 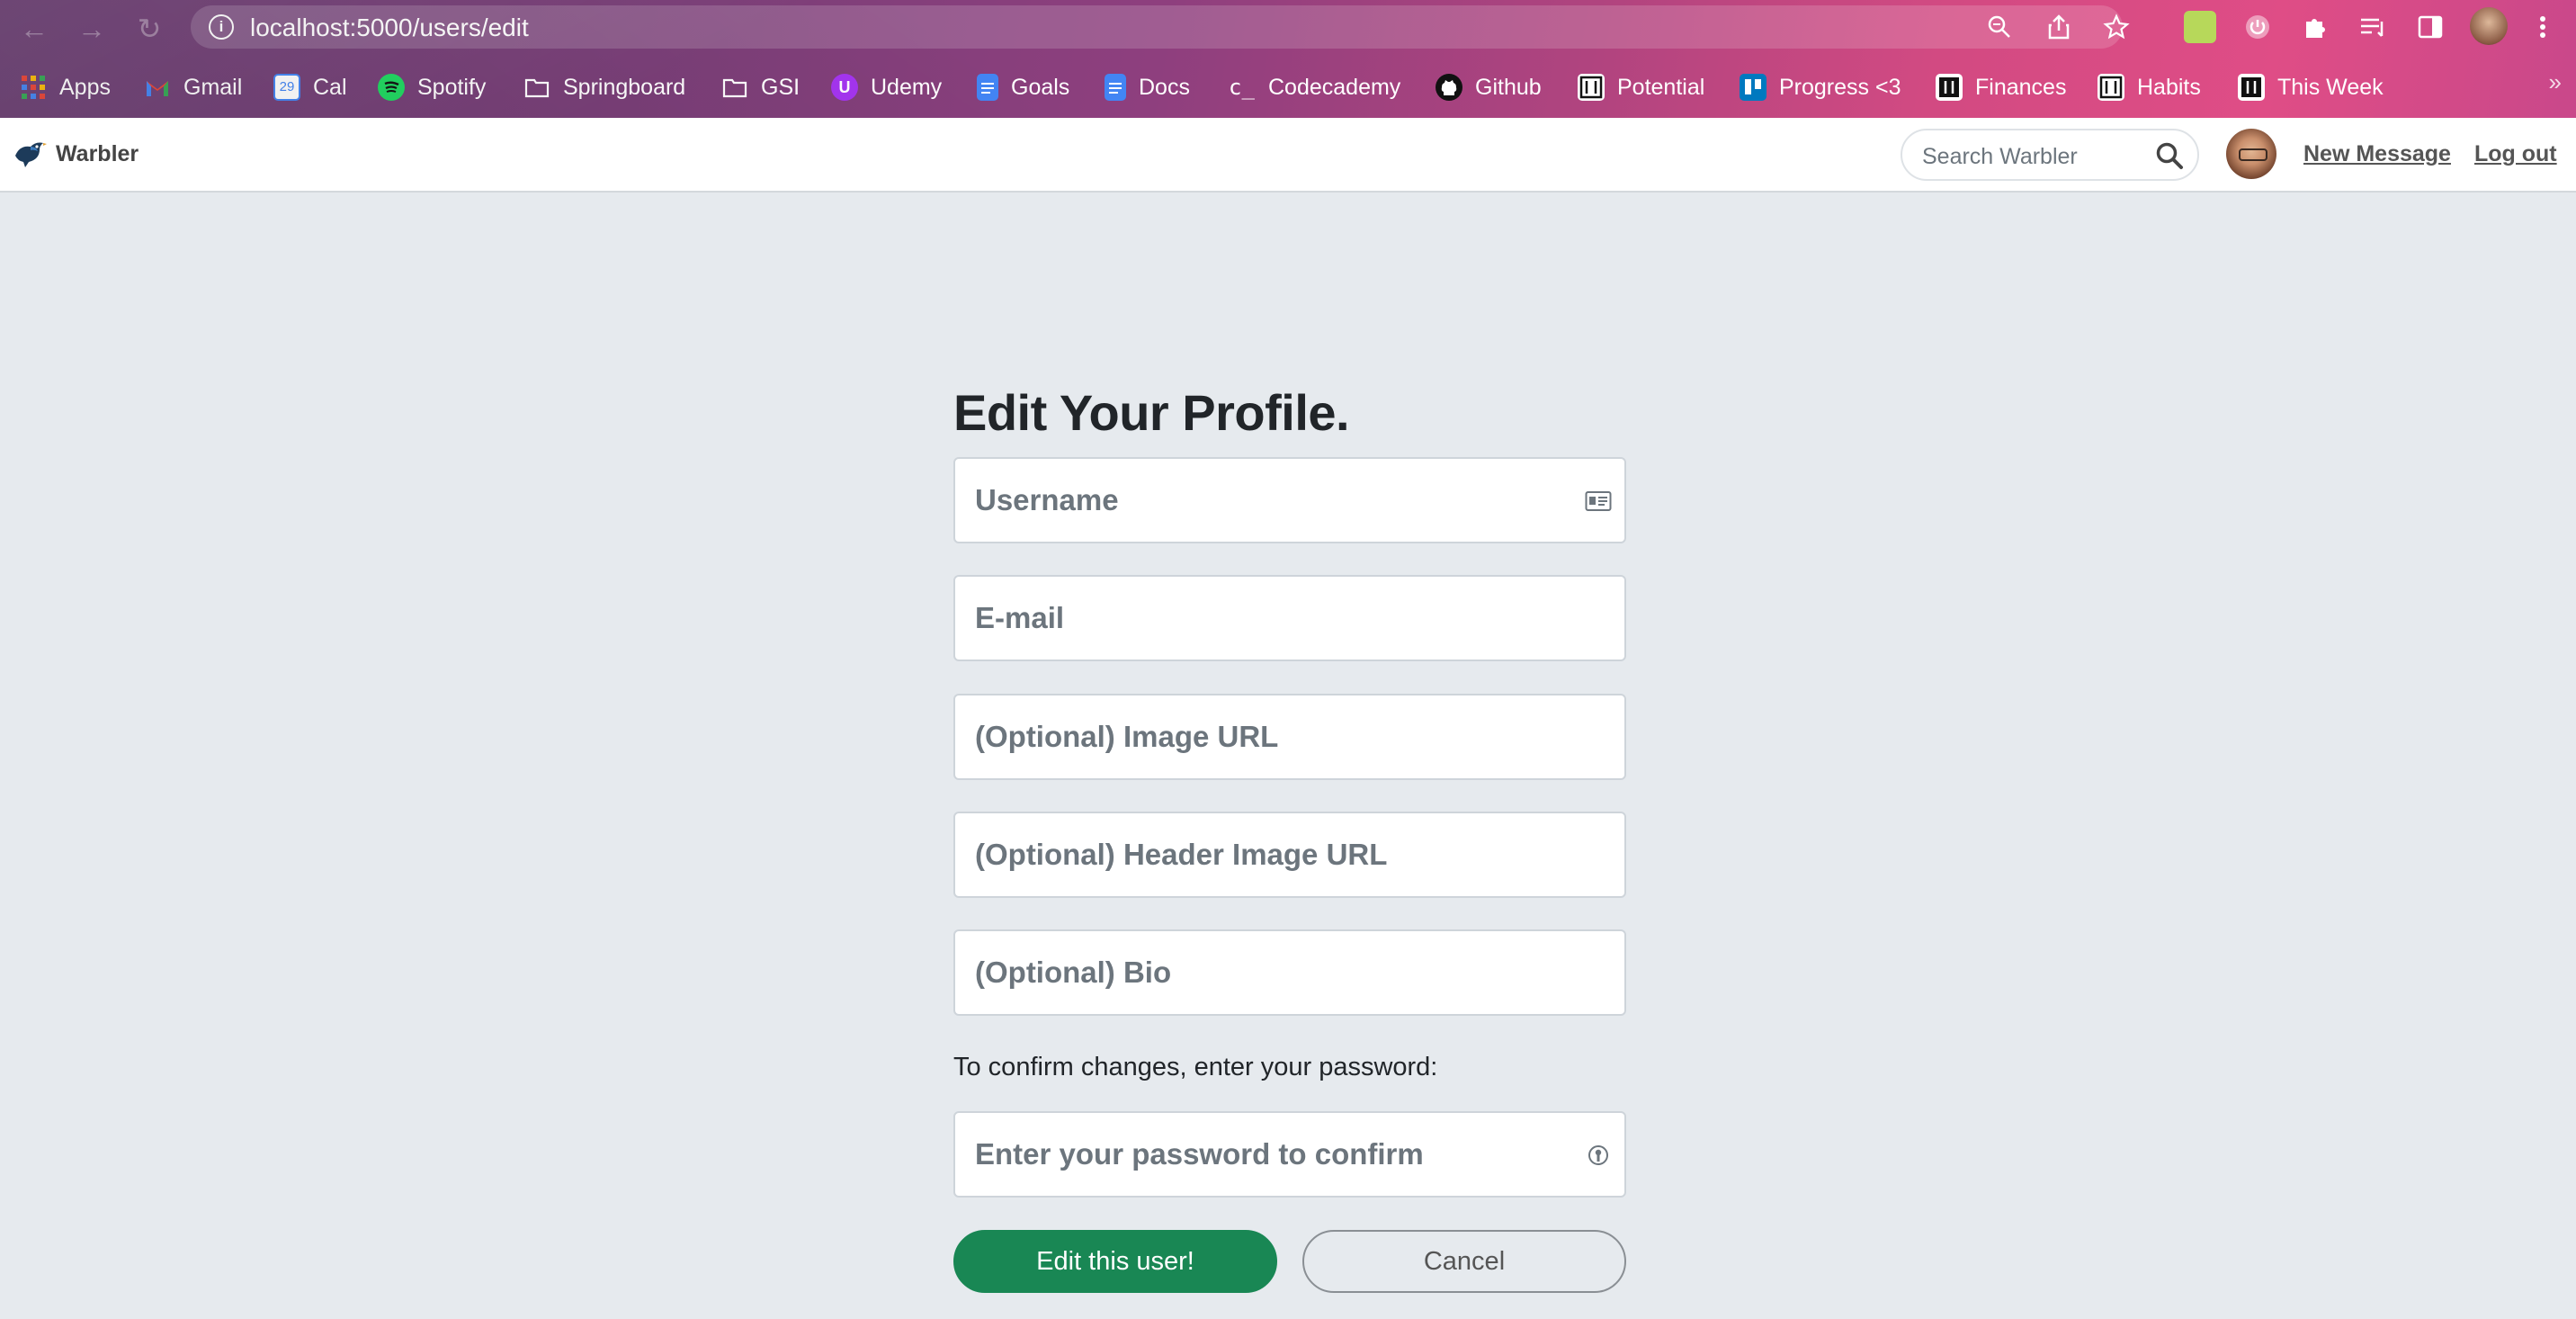 I want to click on bookmark-label: Potential, so click(x=1661, y=87).